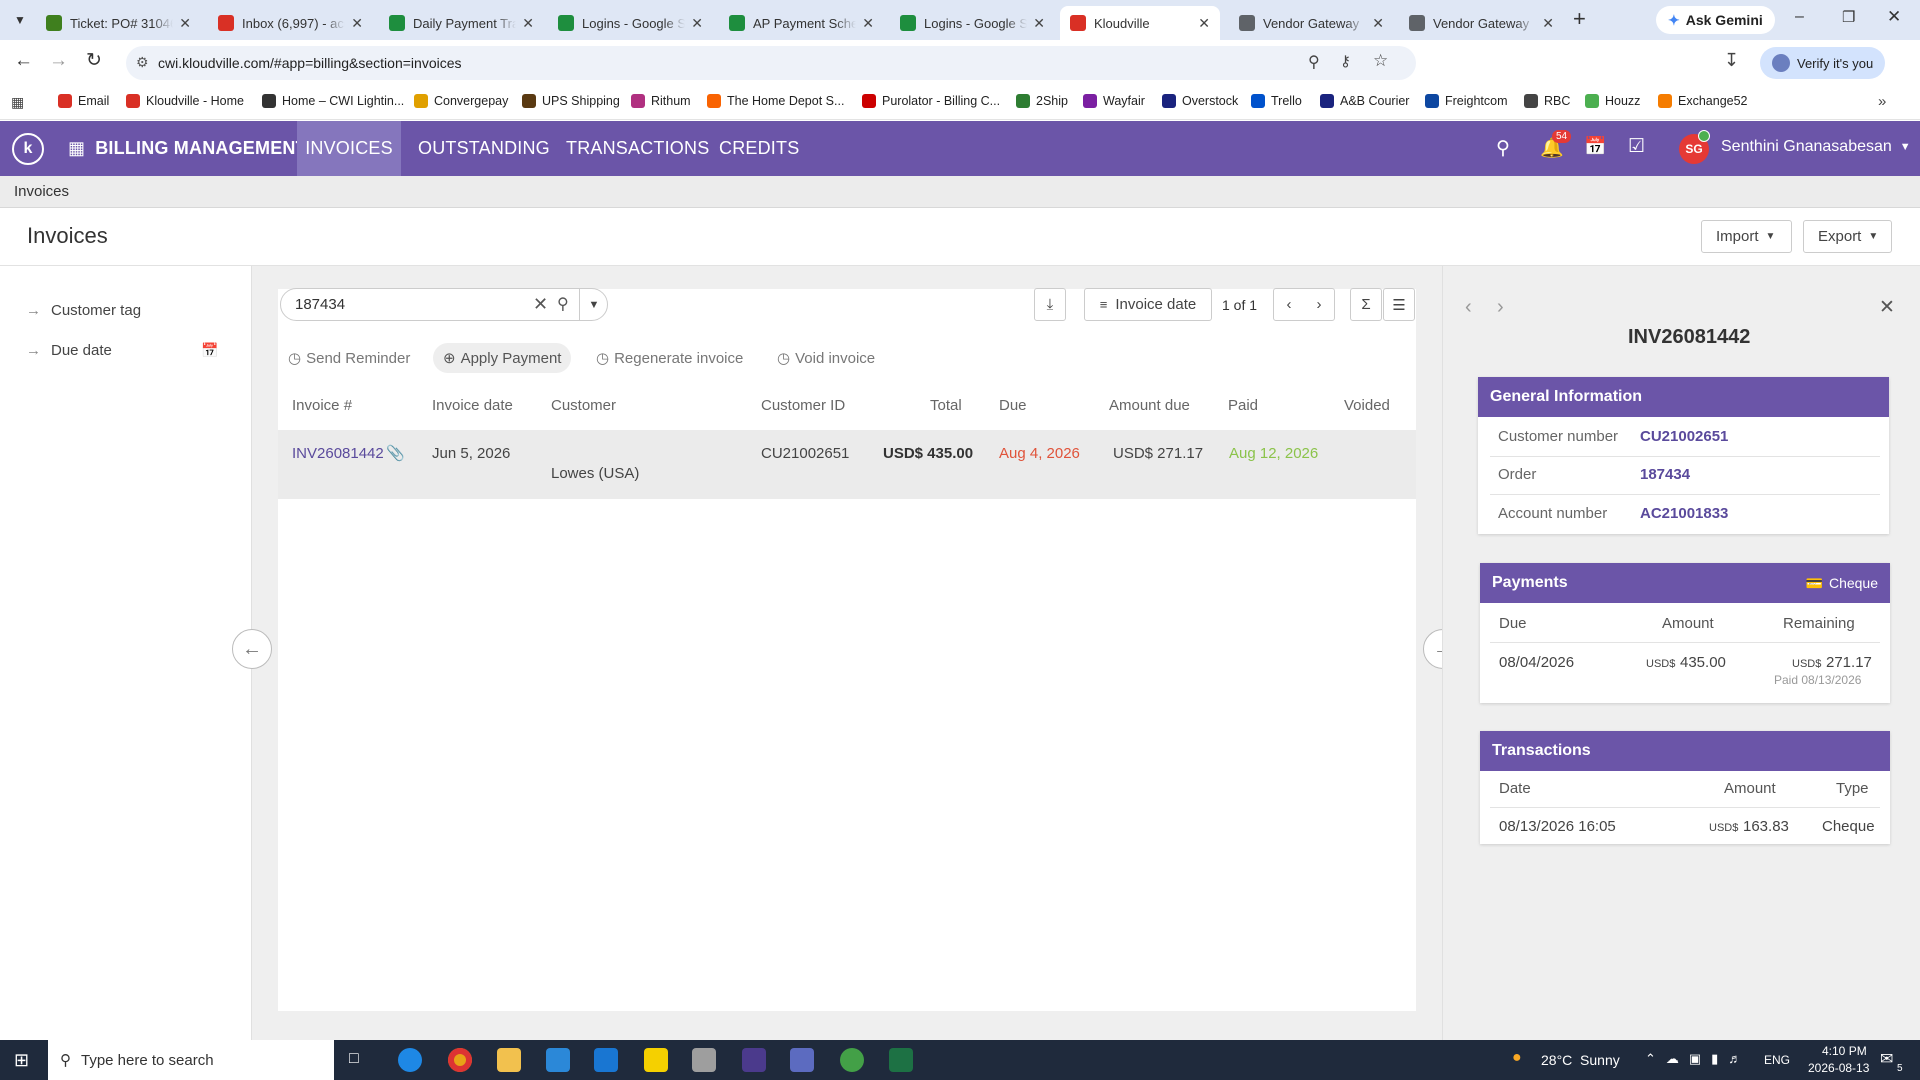 The height and width of the screenshot is (1080, 1920). What do you see at coordinates (1364, 101) in the screenshot?
I see `bookmark-item: A&B Courier` at bounding box center [1364, 101].